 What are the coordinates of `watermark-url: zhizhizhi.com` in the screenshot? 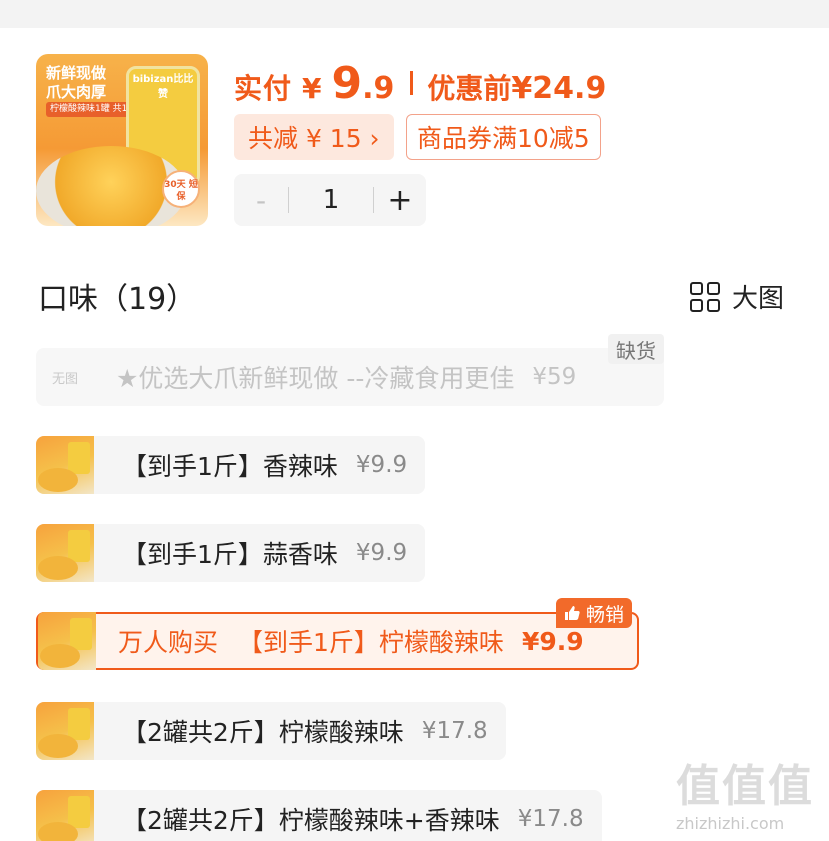 It's located at (730, 823).